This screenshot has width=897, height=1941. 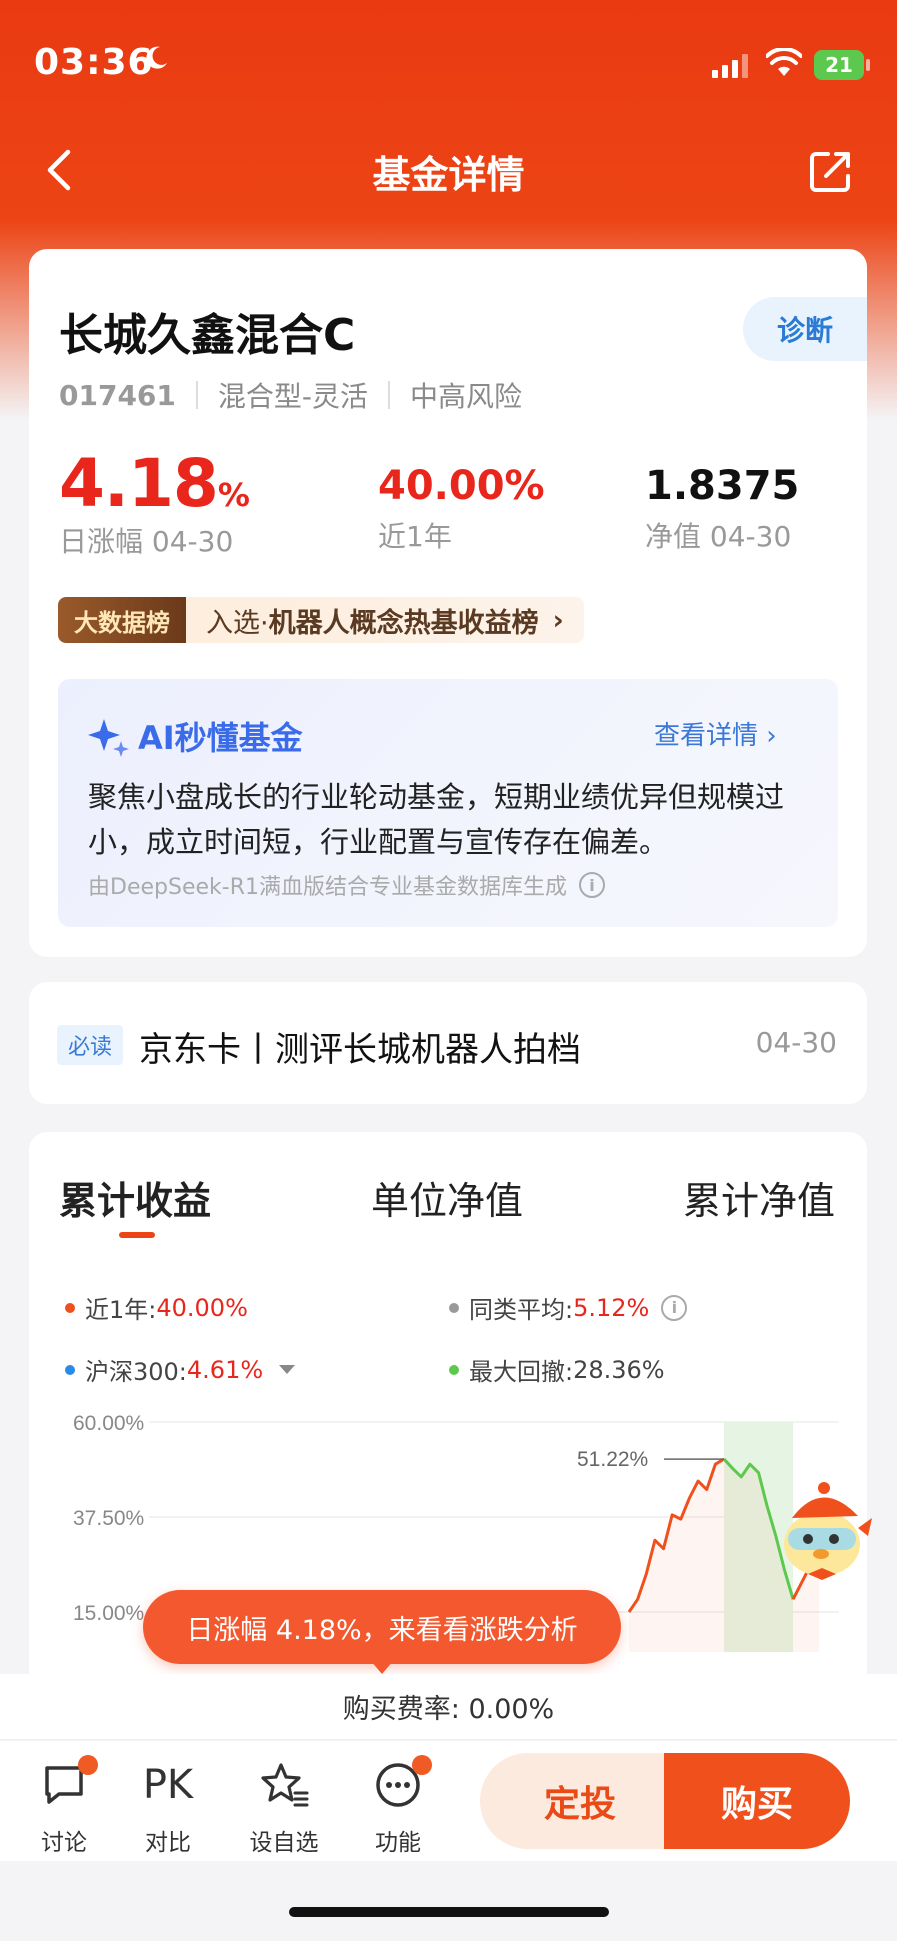 What do you see at coordinates (730, 66) in the screenshot?
I see `cellular-signal-icon` at bounding box center [730, 66].